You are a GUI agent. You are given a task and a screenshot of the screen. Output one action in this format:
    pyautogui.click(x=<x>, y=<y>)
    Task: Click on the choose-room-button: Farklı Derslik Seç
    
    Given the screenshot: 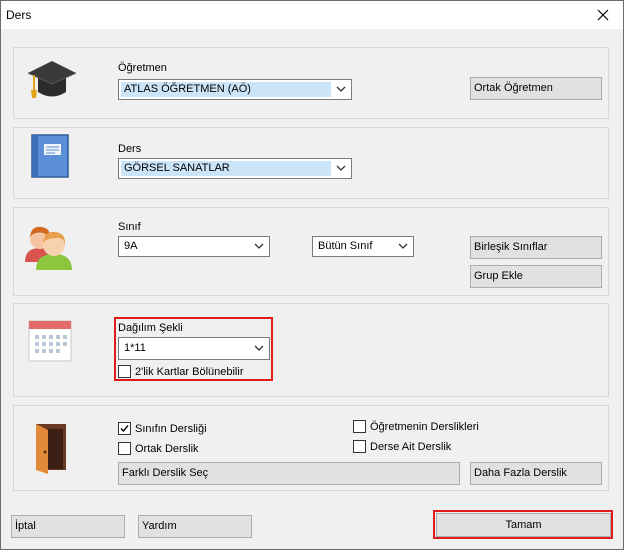 What is the action you would take?
    pyautogui.click(x=289, y=473)
    